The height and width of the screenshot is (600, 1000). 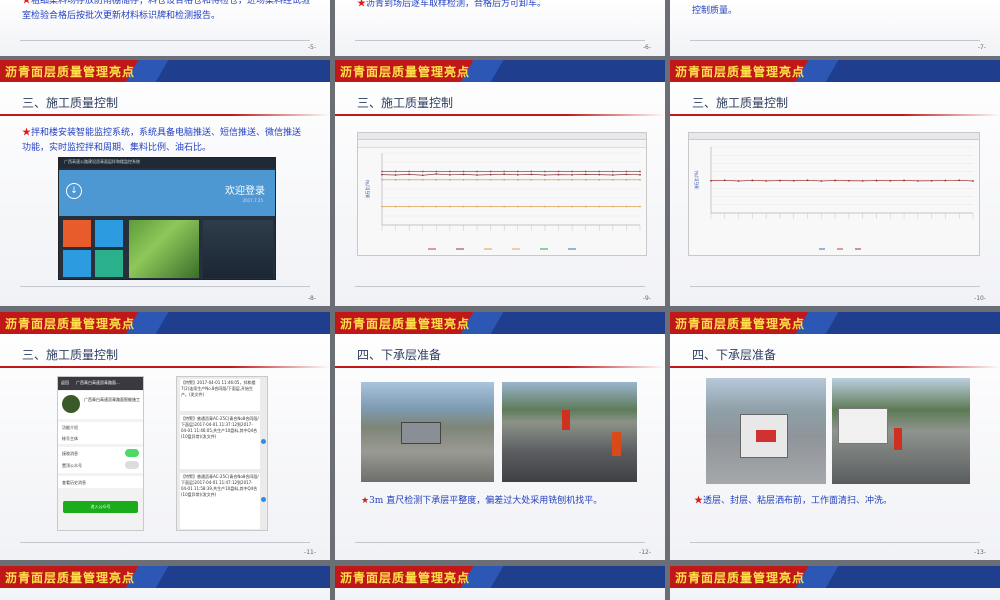 What do you see at coordinates (70, 103) in the screenshot?
I see `section-title: 三、施工质量控制` at bounding box center [70, 103].